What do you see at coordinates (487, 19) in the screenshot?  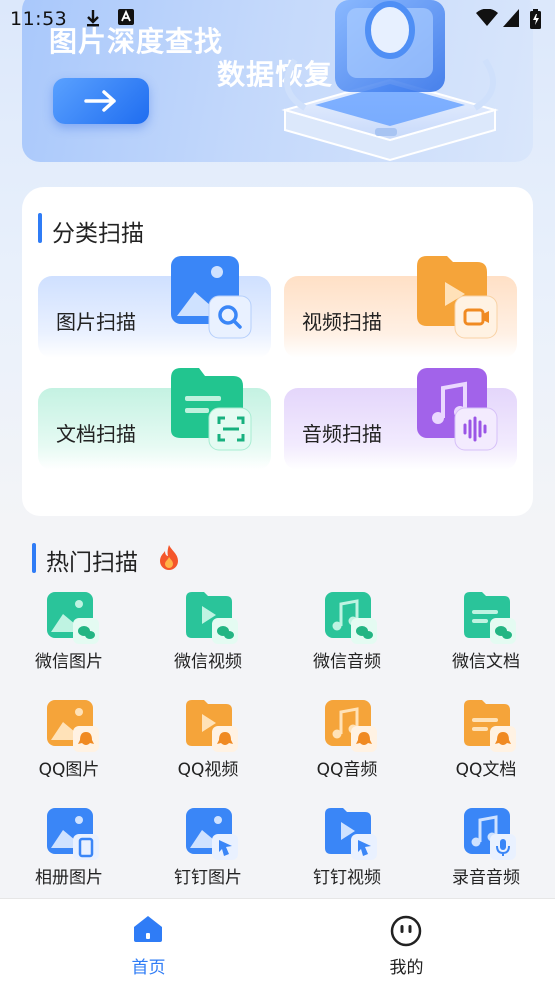 I see `wifi-icon` at bounding box center [487, 19].